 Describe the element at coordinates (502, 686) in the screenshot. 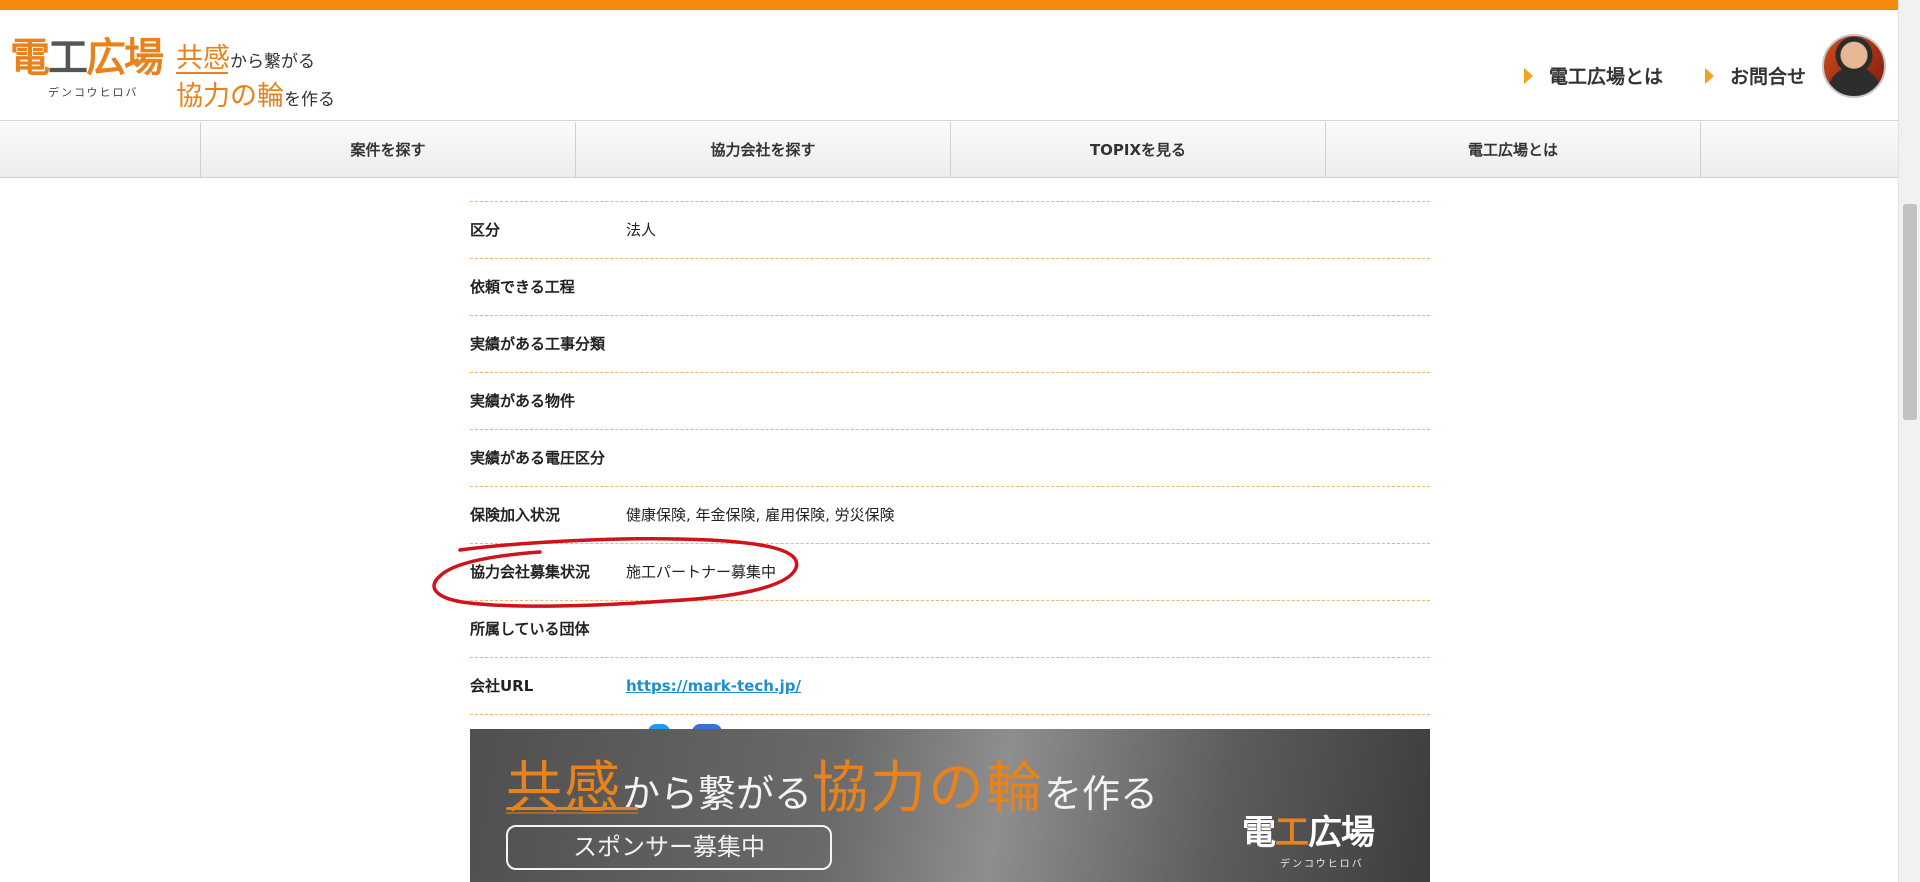

I see `row-label: 会社URL` at that location.